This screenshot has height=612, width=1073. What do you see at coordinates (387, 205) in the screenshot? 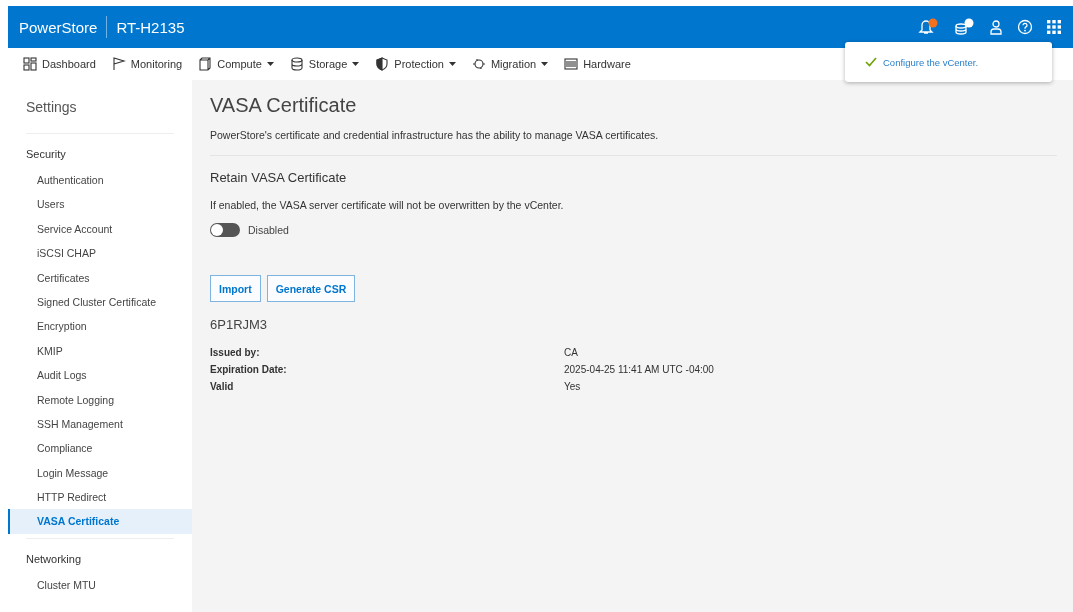
I see `setting-hint: If enabled, the VASA server certificate will not be overwritten by the vCenter.` at bounding box center [387, 205].